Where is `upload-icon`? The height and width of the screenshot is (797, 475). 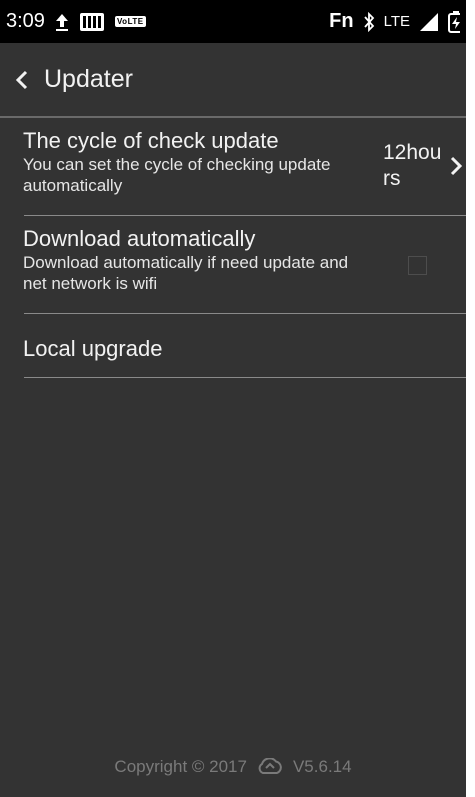
upload-icon is located at coordinates (62, 22).